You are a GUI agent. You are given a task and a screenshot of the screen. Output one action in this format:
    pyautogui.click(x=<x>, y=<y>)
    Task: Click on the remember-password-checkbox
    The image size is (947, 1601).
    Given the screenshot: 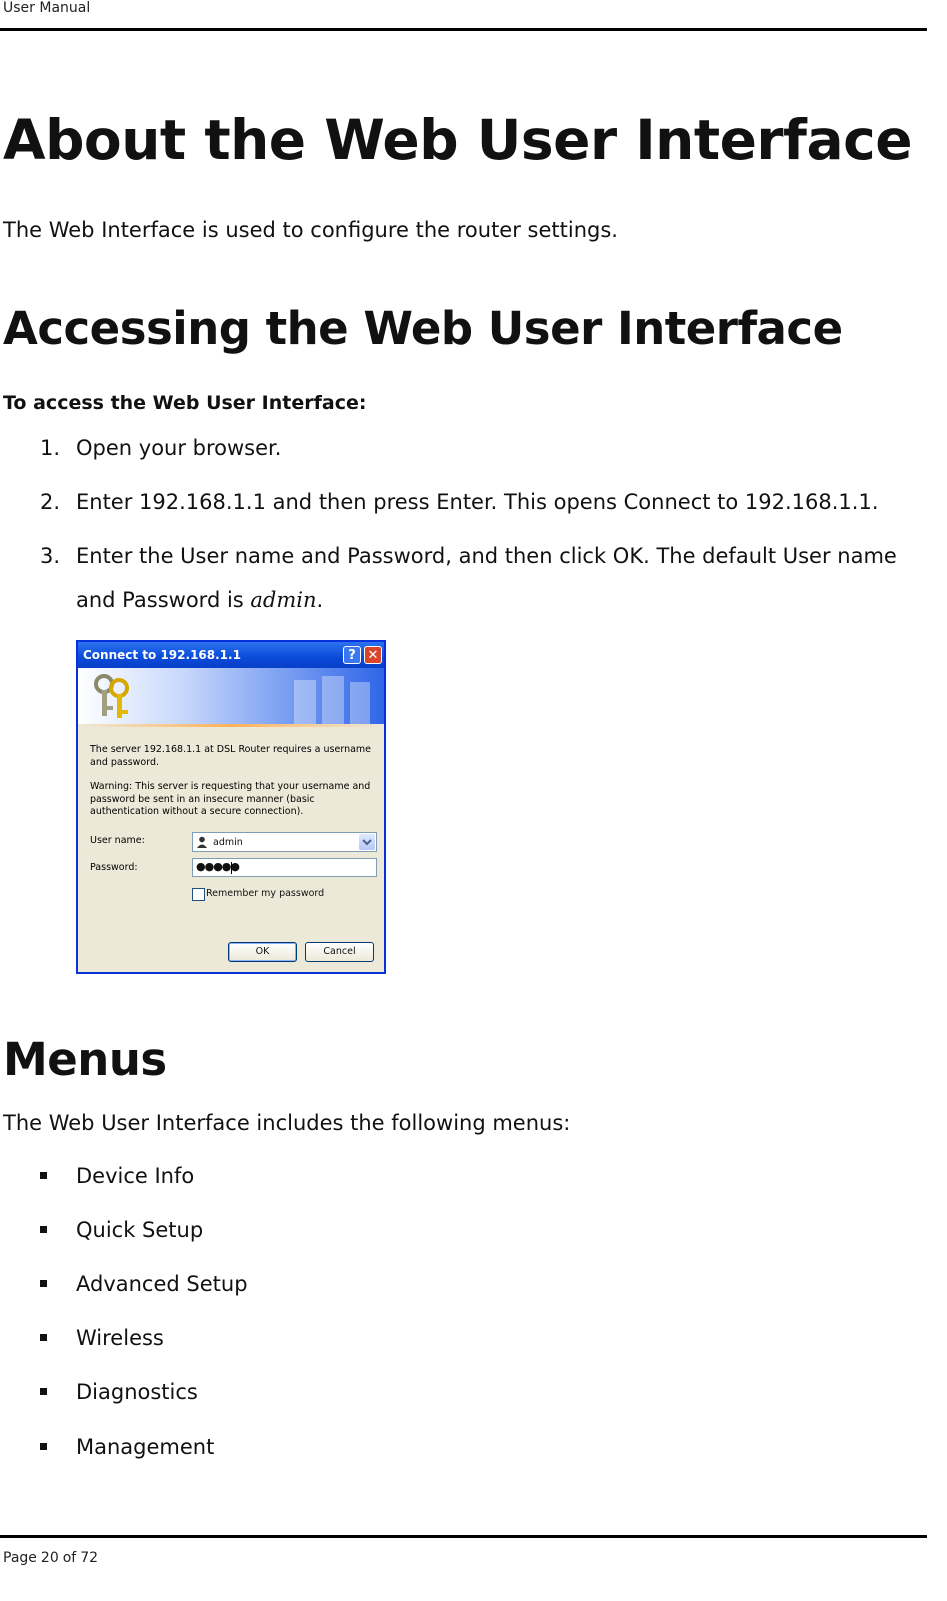 What is the action you would take?
    pyautogui.click(x=198, y=894)
    